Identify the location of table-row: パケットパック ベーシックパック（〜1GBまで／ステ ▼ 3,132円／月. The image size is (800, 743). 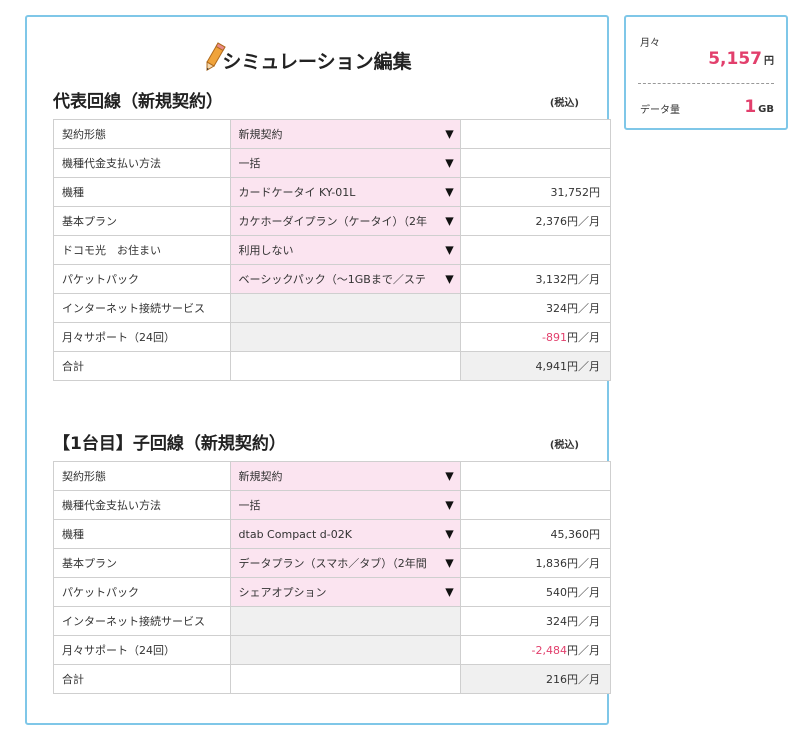
(332, 279).